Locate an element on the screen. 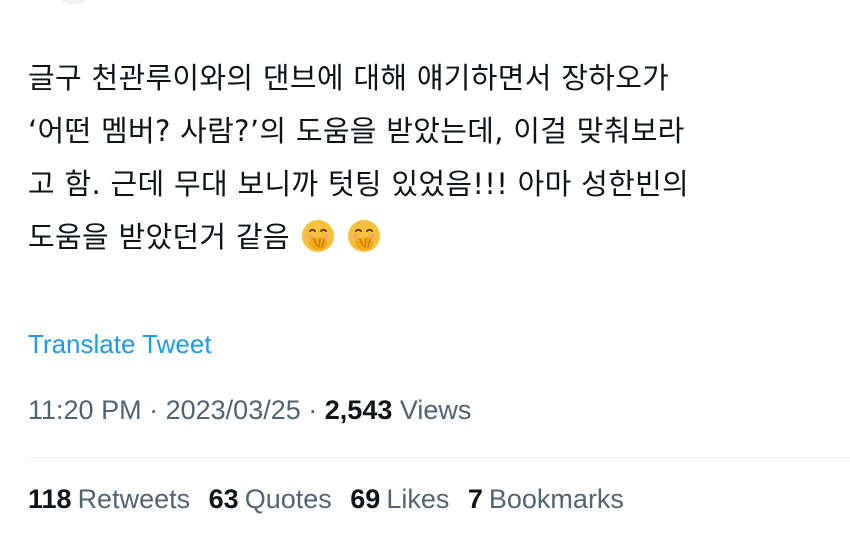  tweet-date: 2023/03/25 is located at coordinates (233, 410).